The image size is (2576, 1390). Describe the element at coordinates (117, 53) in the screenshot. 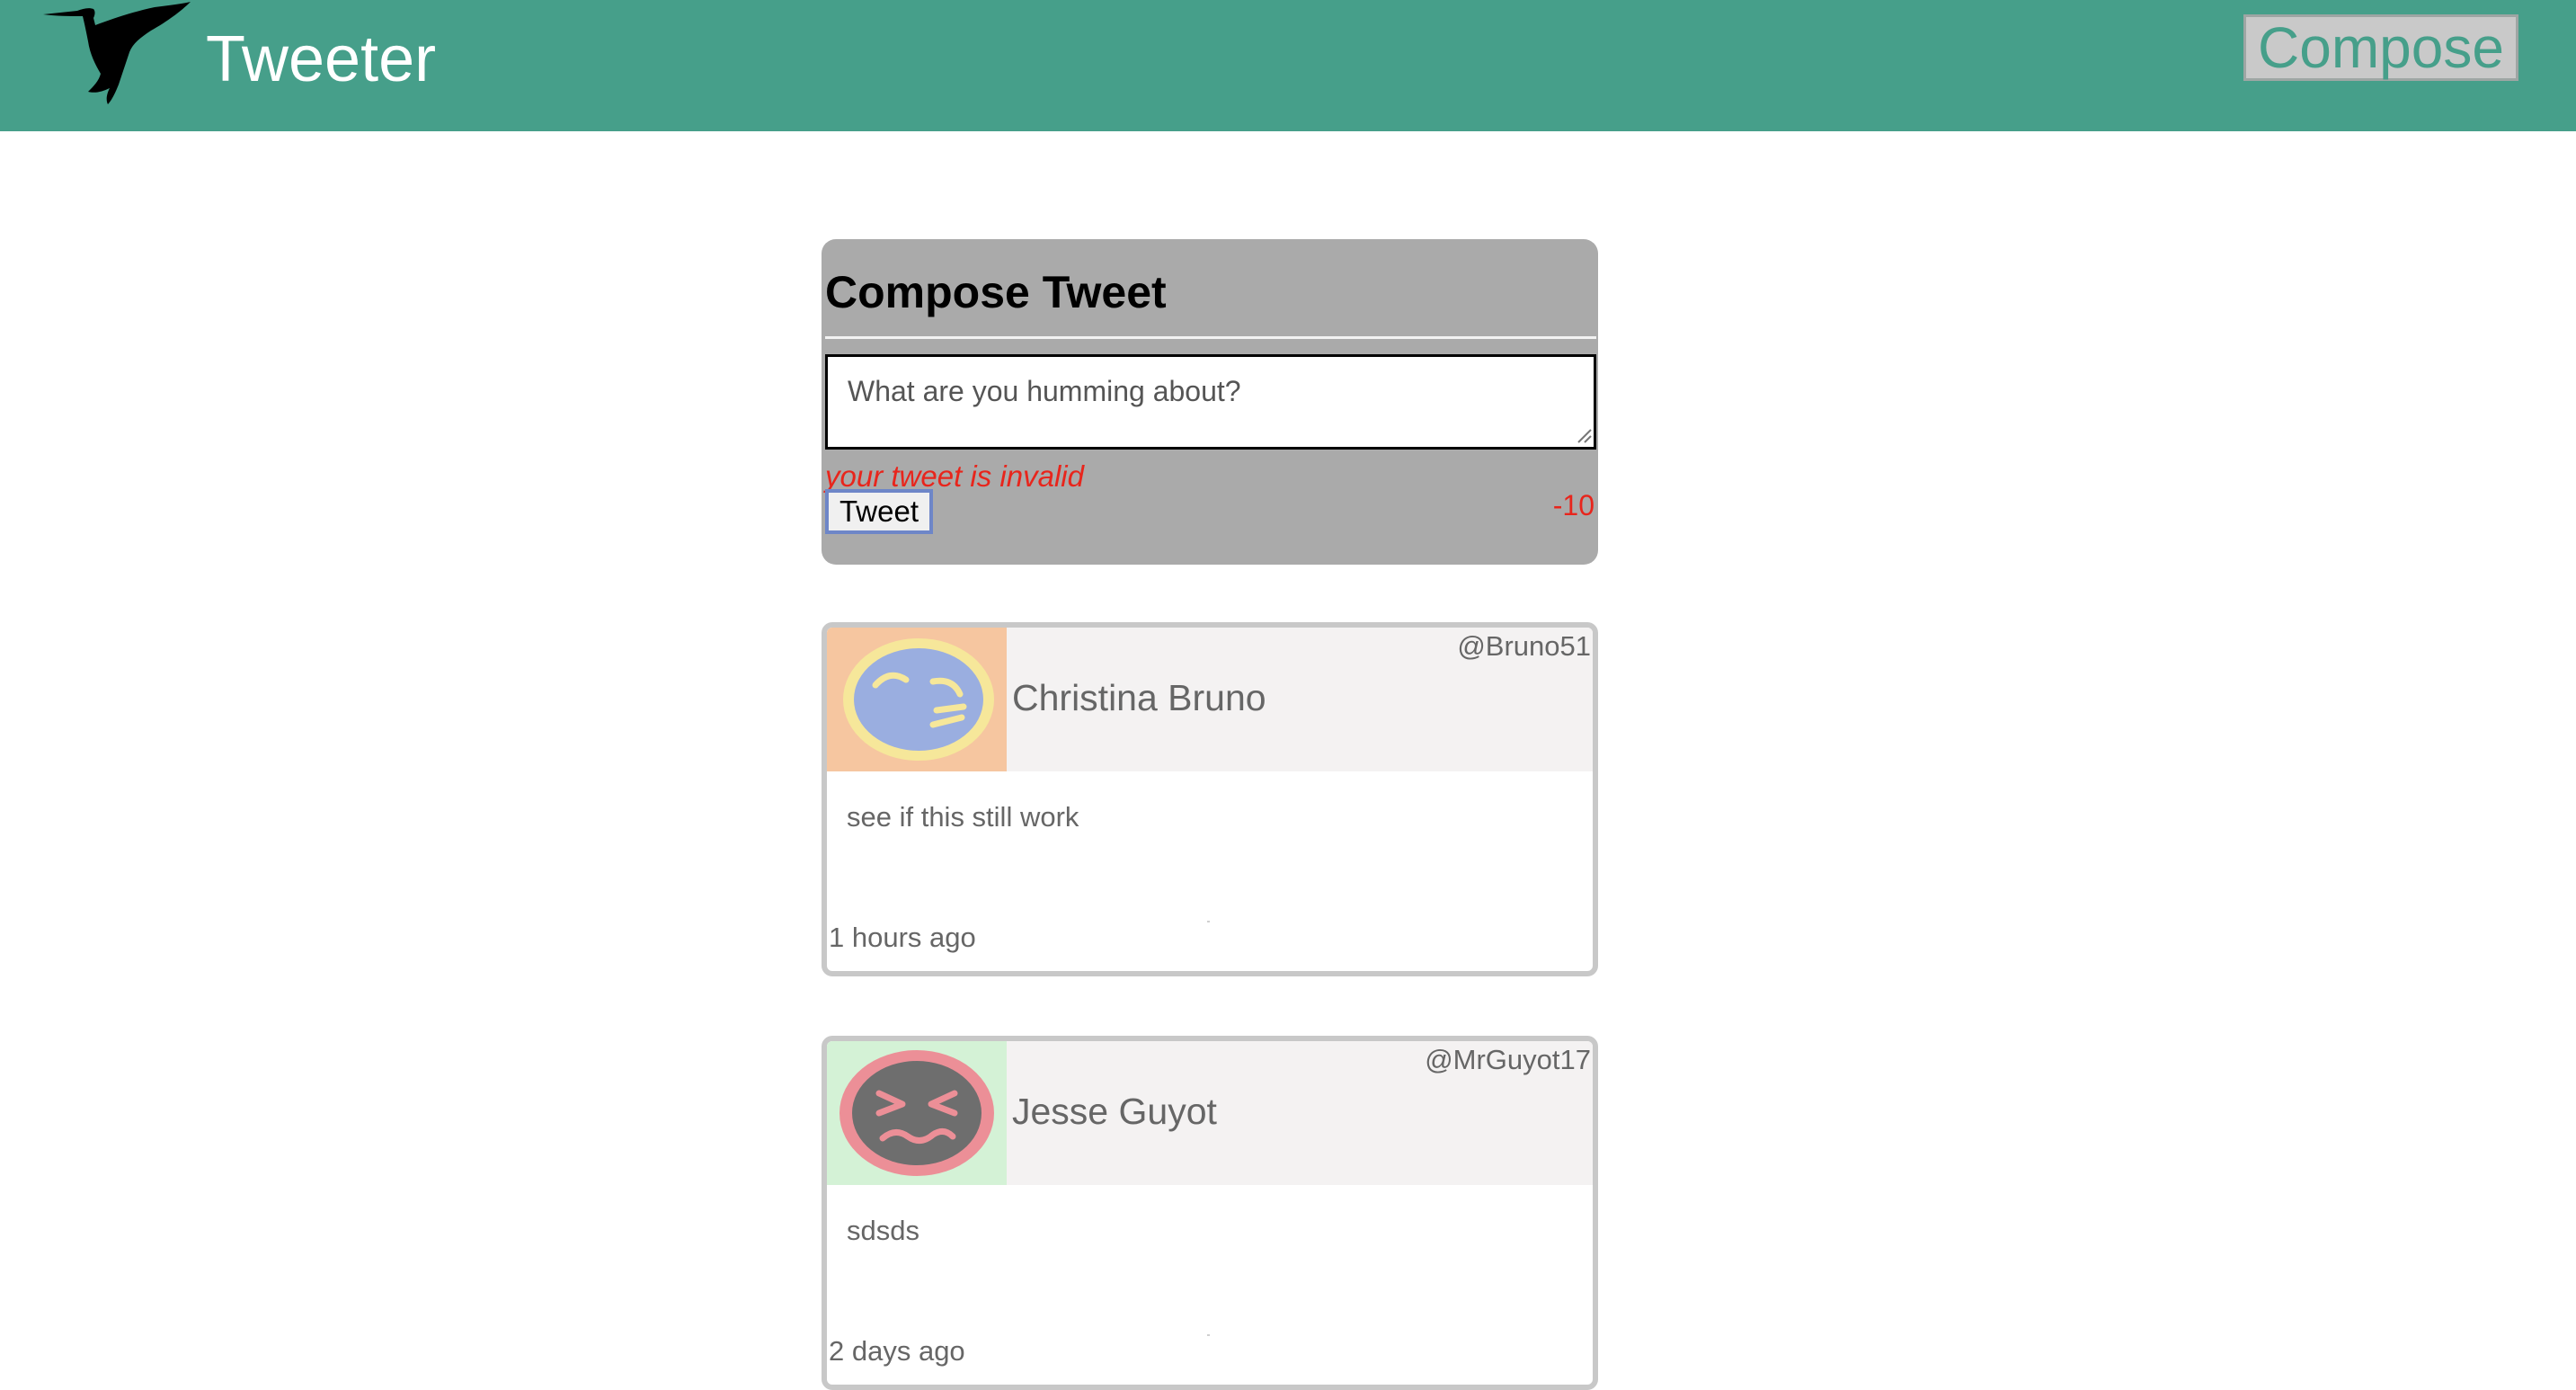

I see `hummingbird-icon` at that location.